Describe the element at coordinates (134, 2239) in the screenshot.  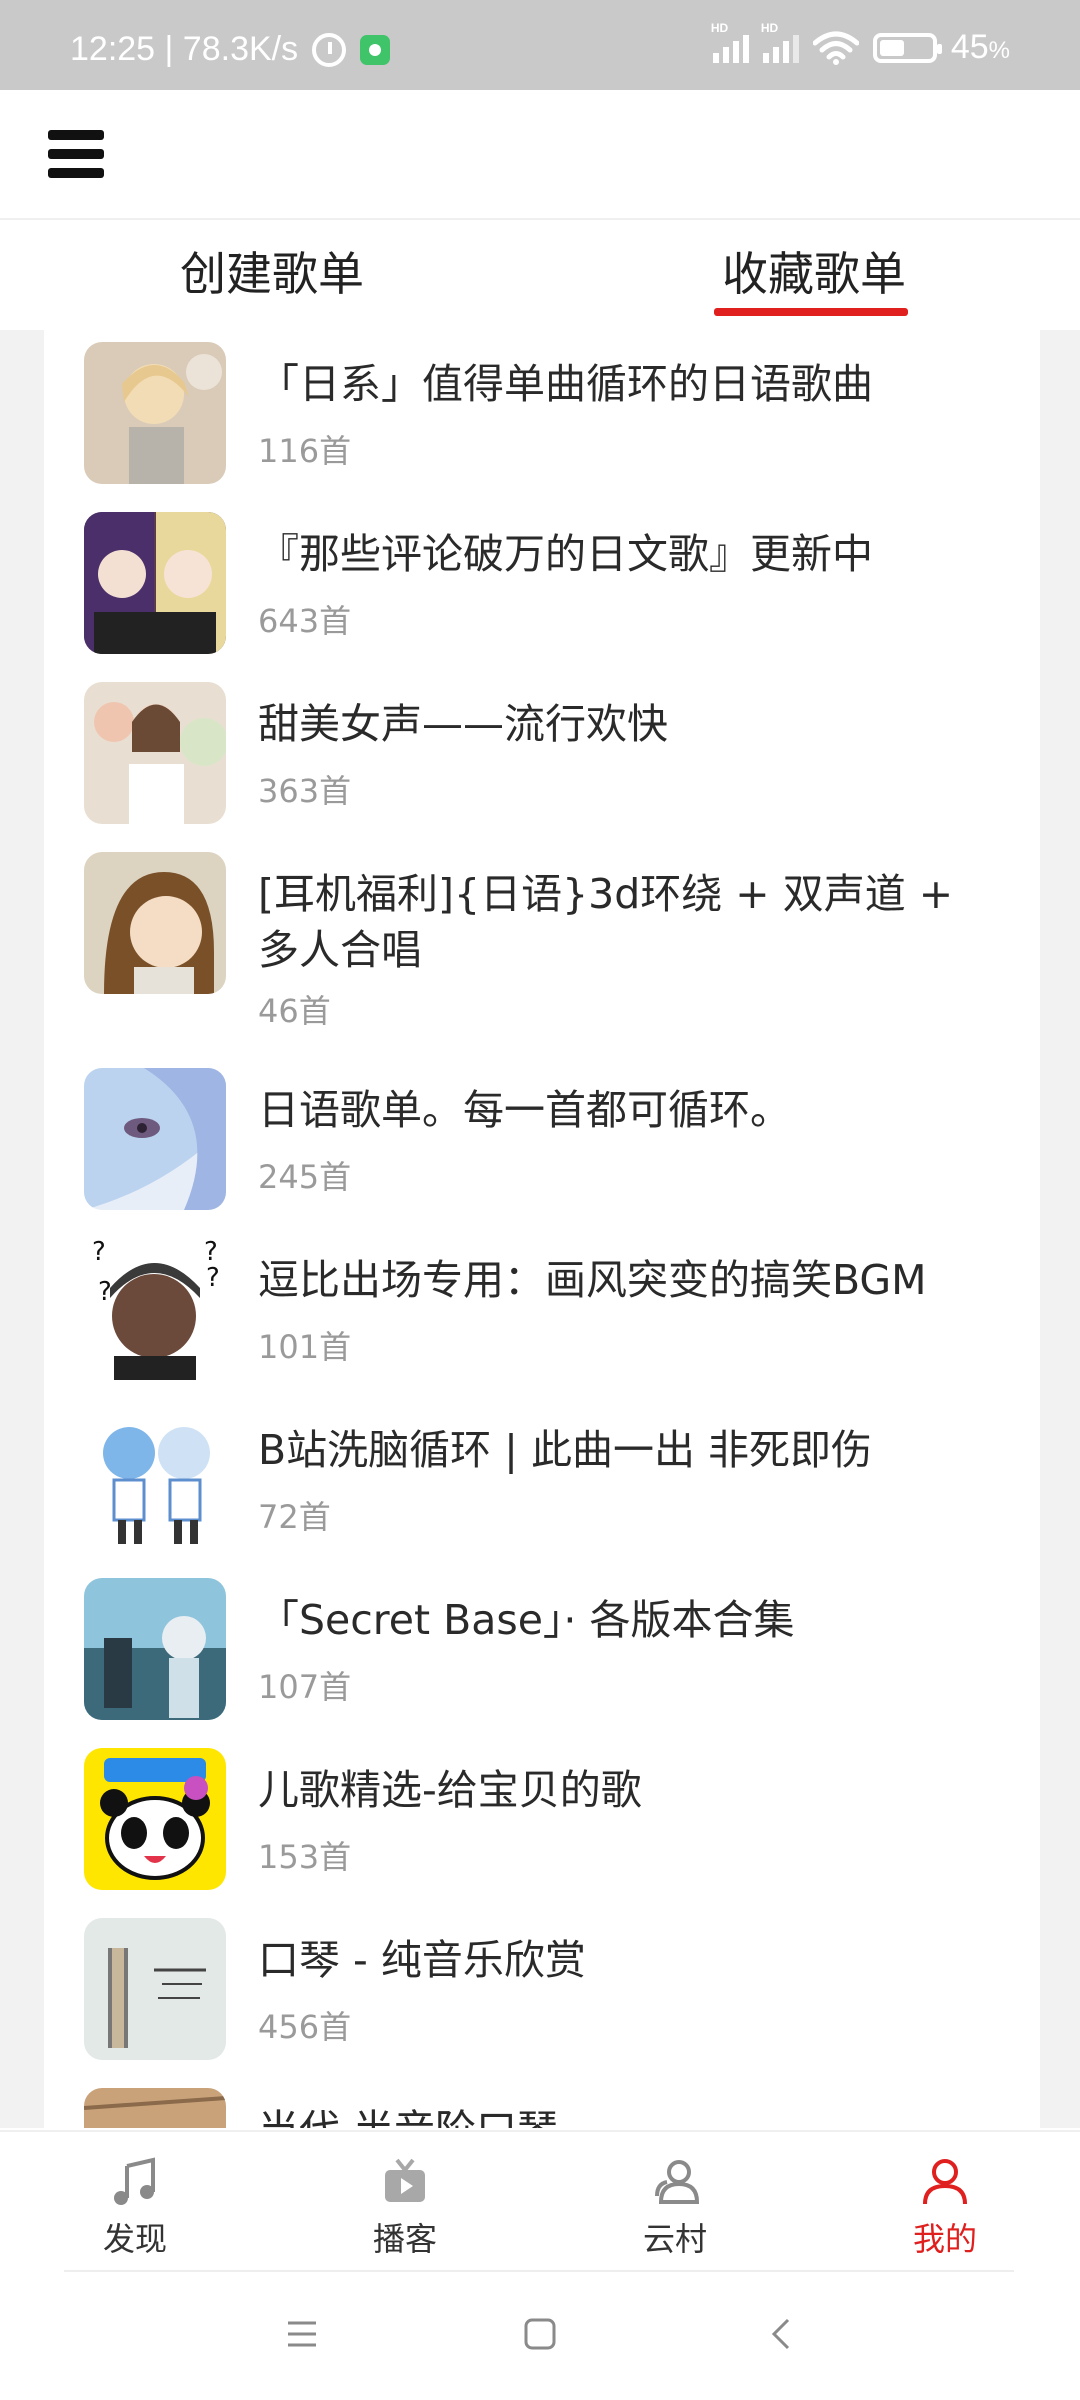
I see `nav-label: 发现` at that location.